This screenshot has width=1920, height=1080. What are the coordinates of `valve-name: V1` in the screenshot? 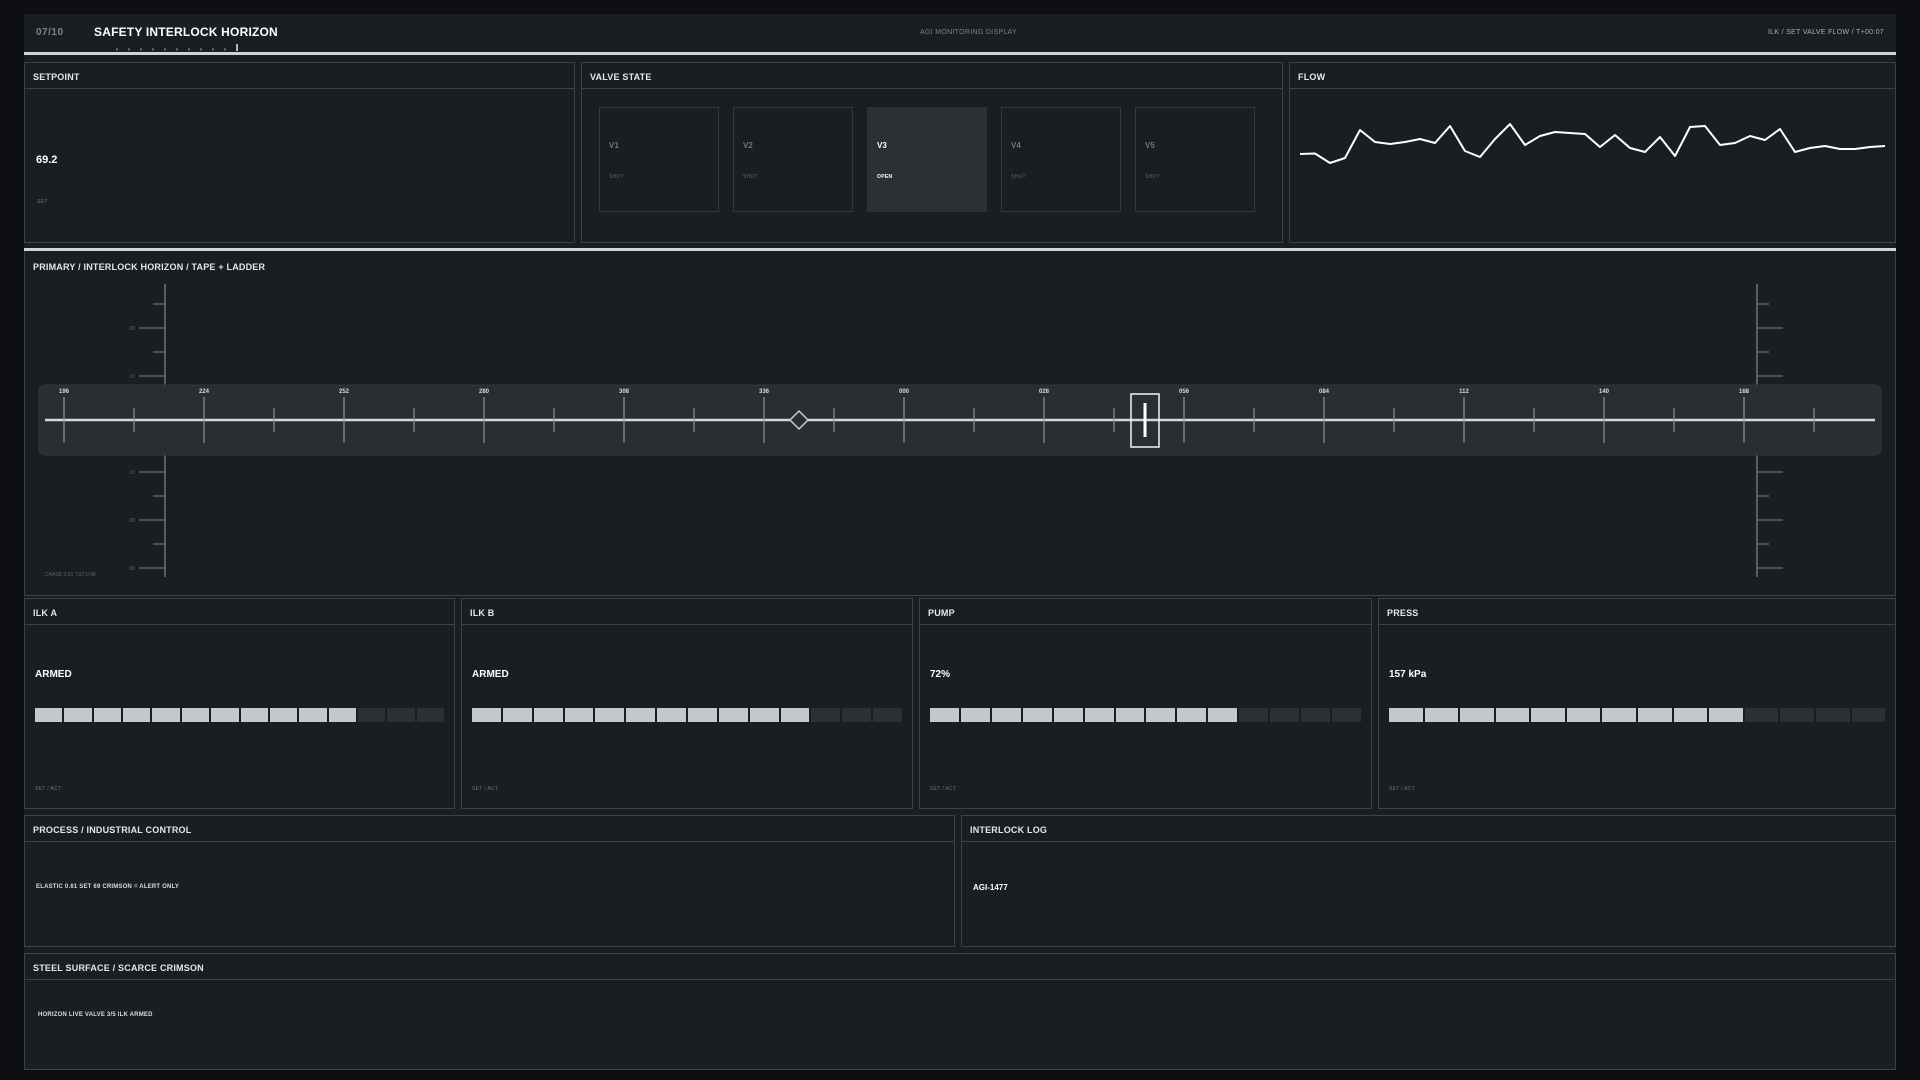 It's located at (614, 145).